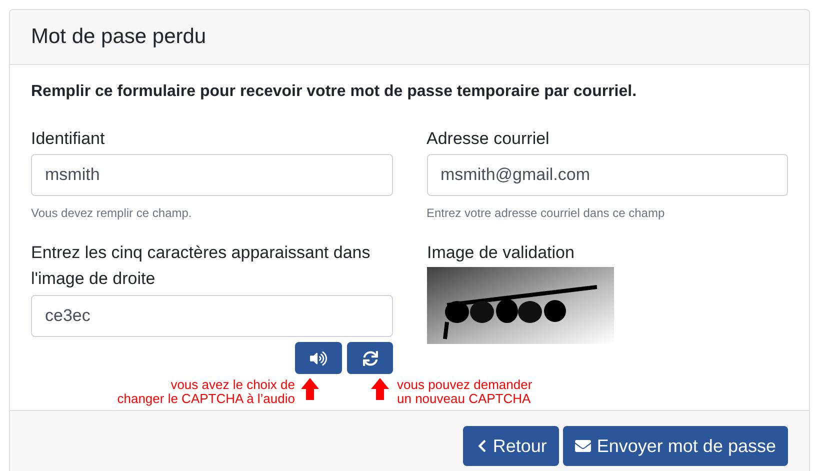 Image resolution: width=819 pixels, height=471 pixels. What do you see at coordinates (118, 37) in the screenshot?
I see `panel-title: Mot de pase perdu` at bounding box center [118, 37].